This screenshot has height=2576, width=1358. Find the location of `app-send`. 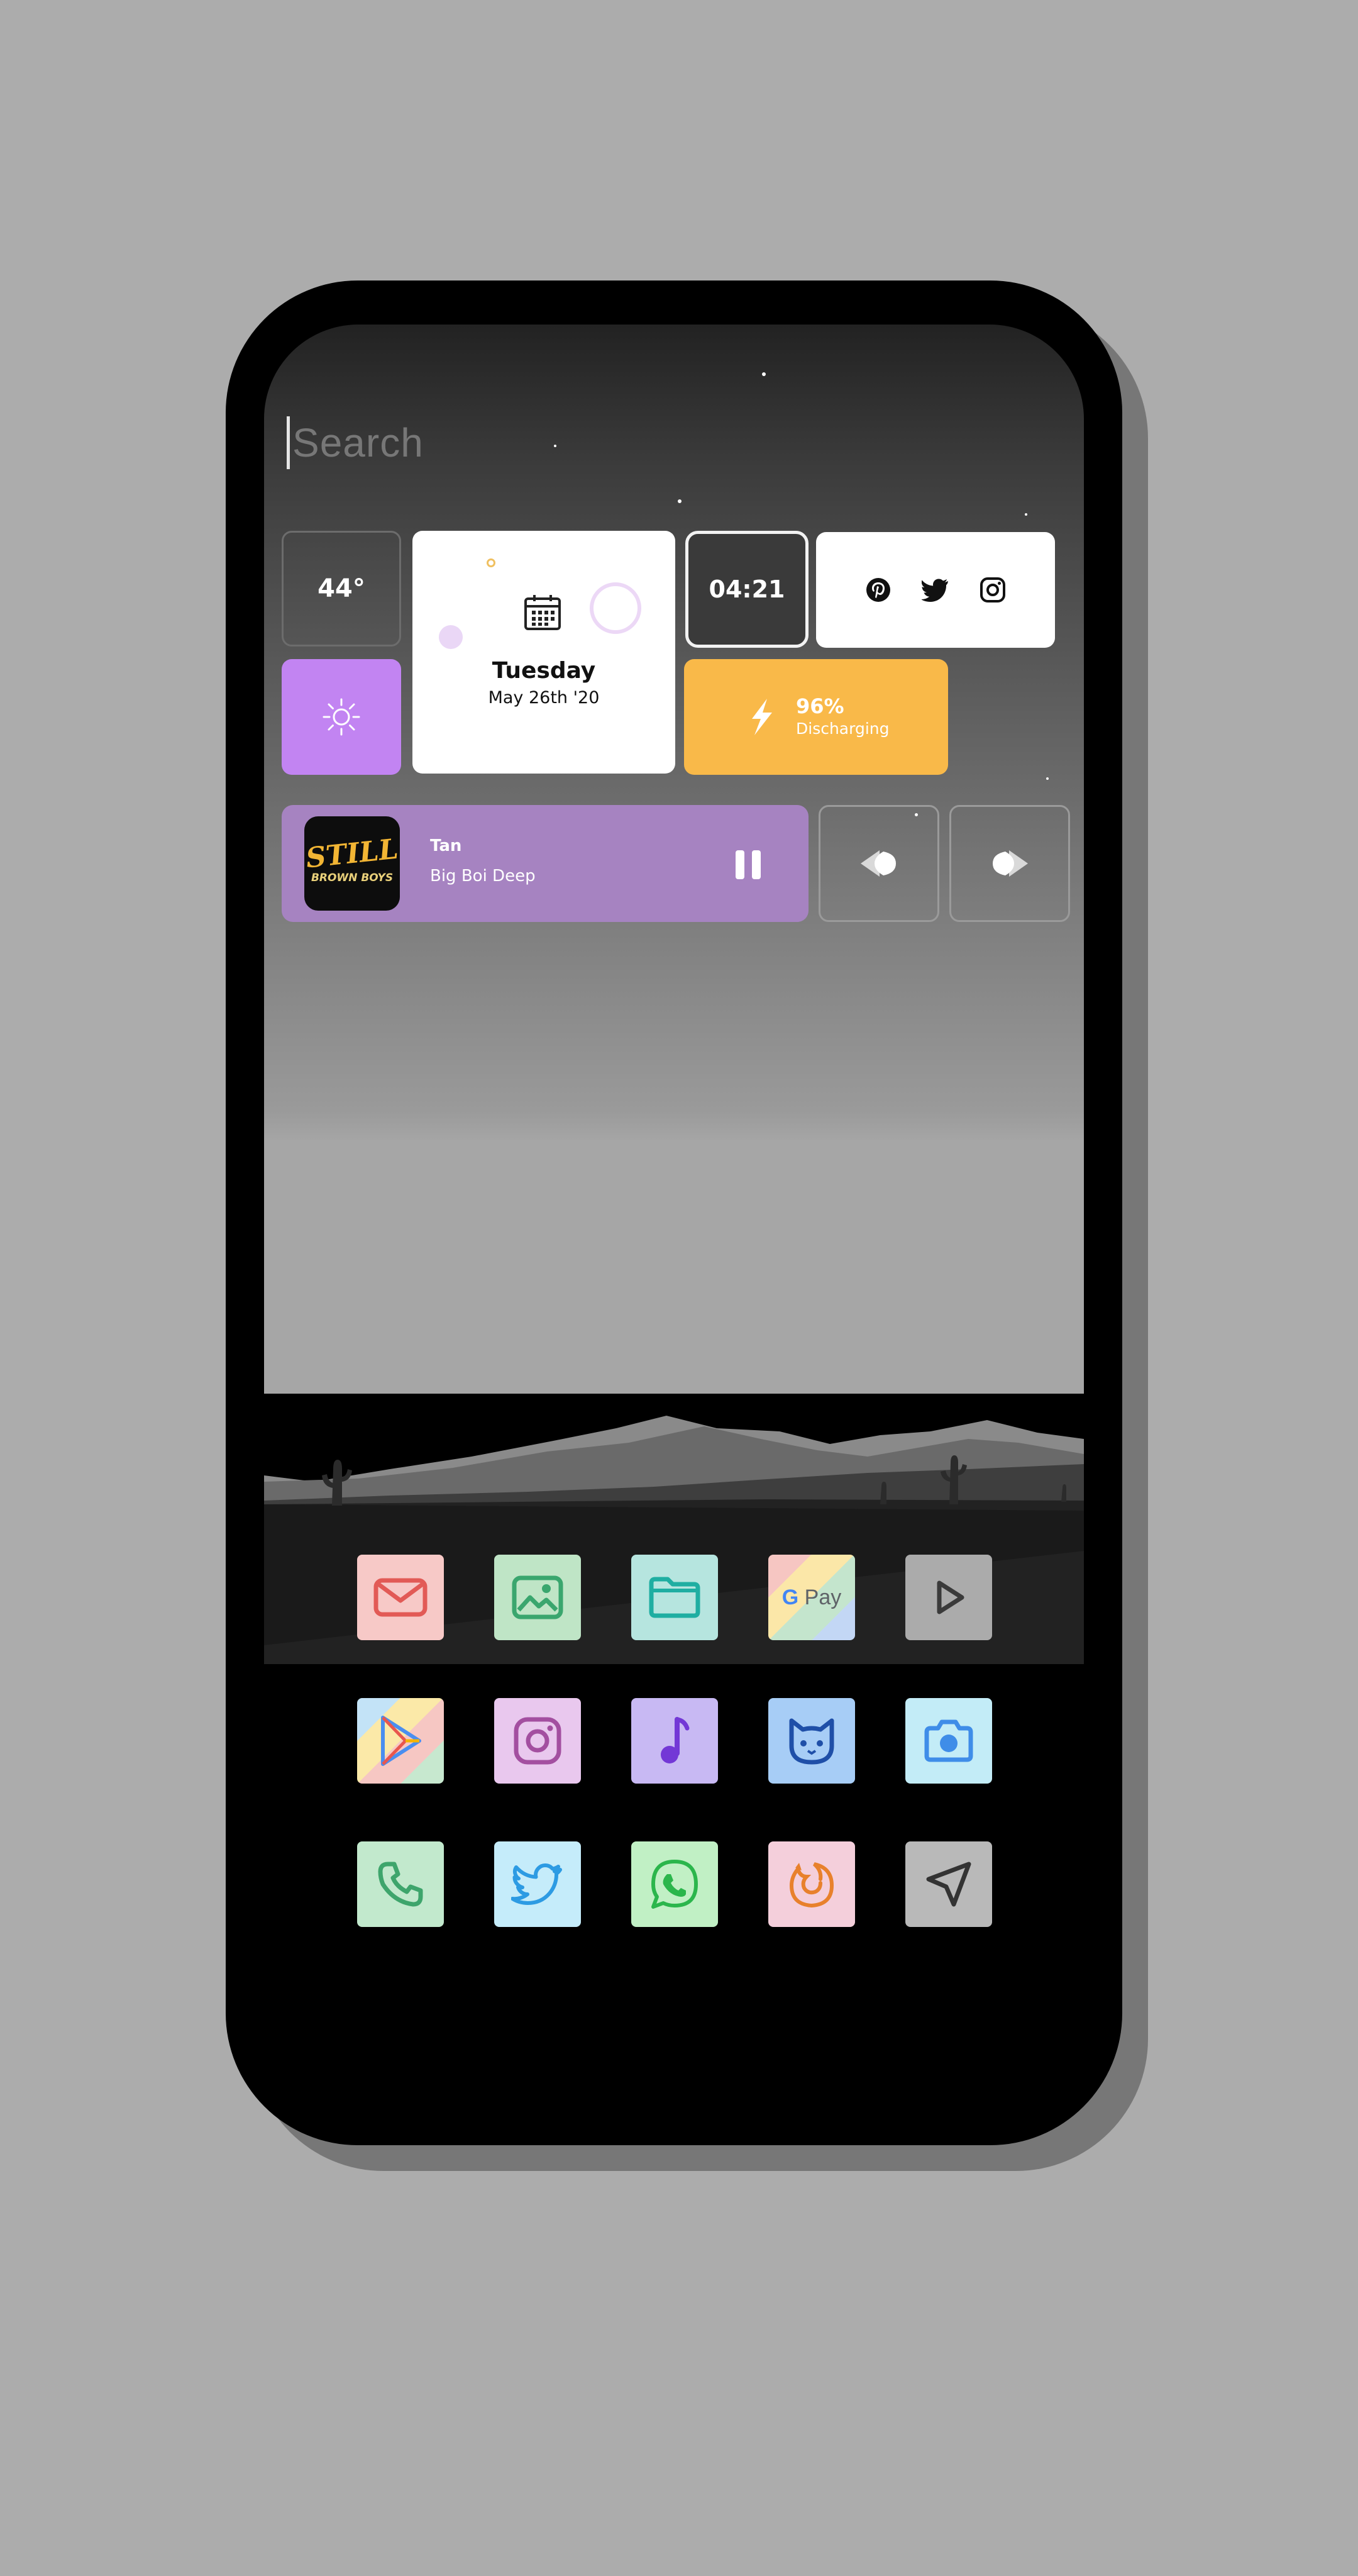

app-send is located at coordinates (948, 1884).